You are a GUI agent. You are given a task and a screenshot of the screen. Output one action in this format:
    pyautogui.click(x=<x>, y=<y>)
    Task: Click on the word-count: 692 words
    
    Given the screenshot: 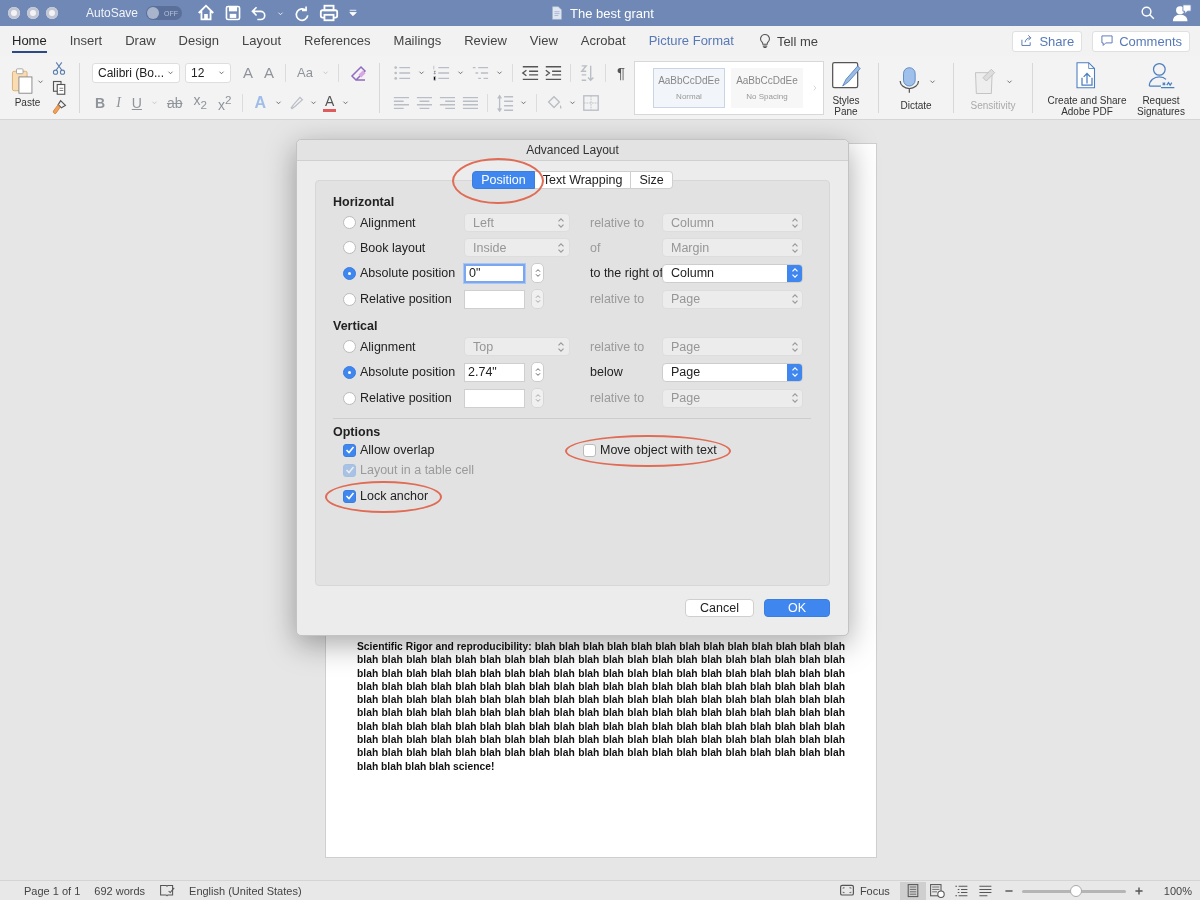 What is the action you would take?
    pyautogui.click(x=120, y=890)
    